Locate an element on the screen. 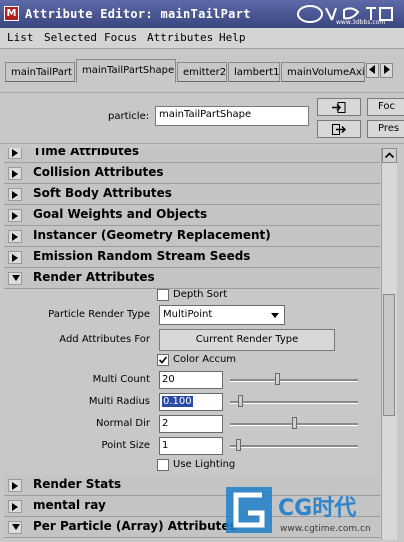  section-label: Collision Attributes is located at coordinates (98, 172).